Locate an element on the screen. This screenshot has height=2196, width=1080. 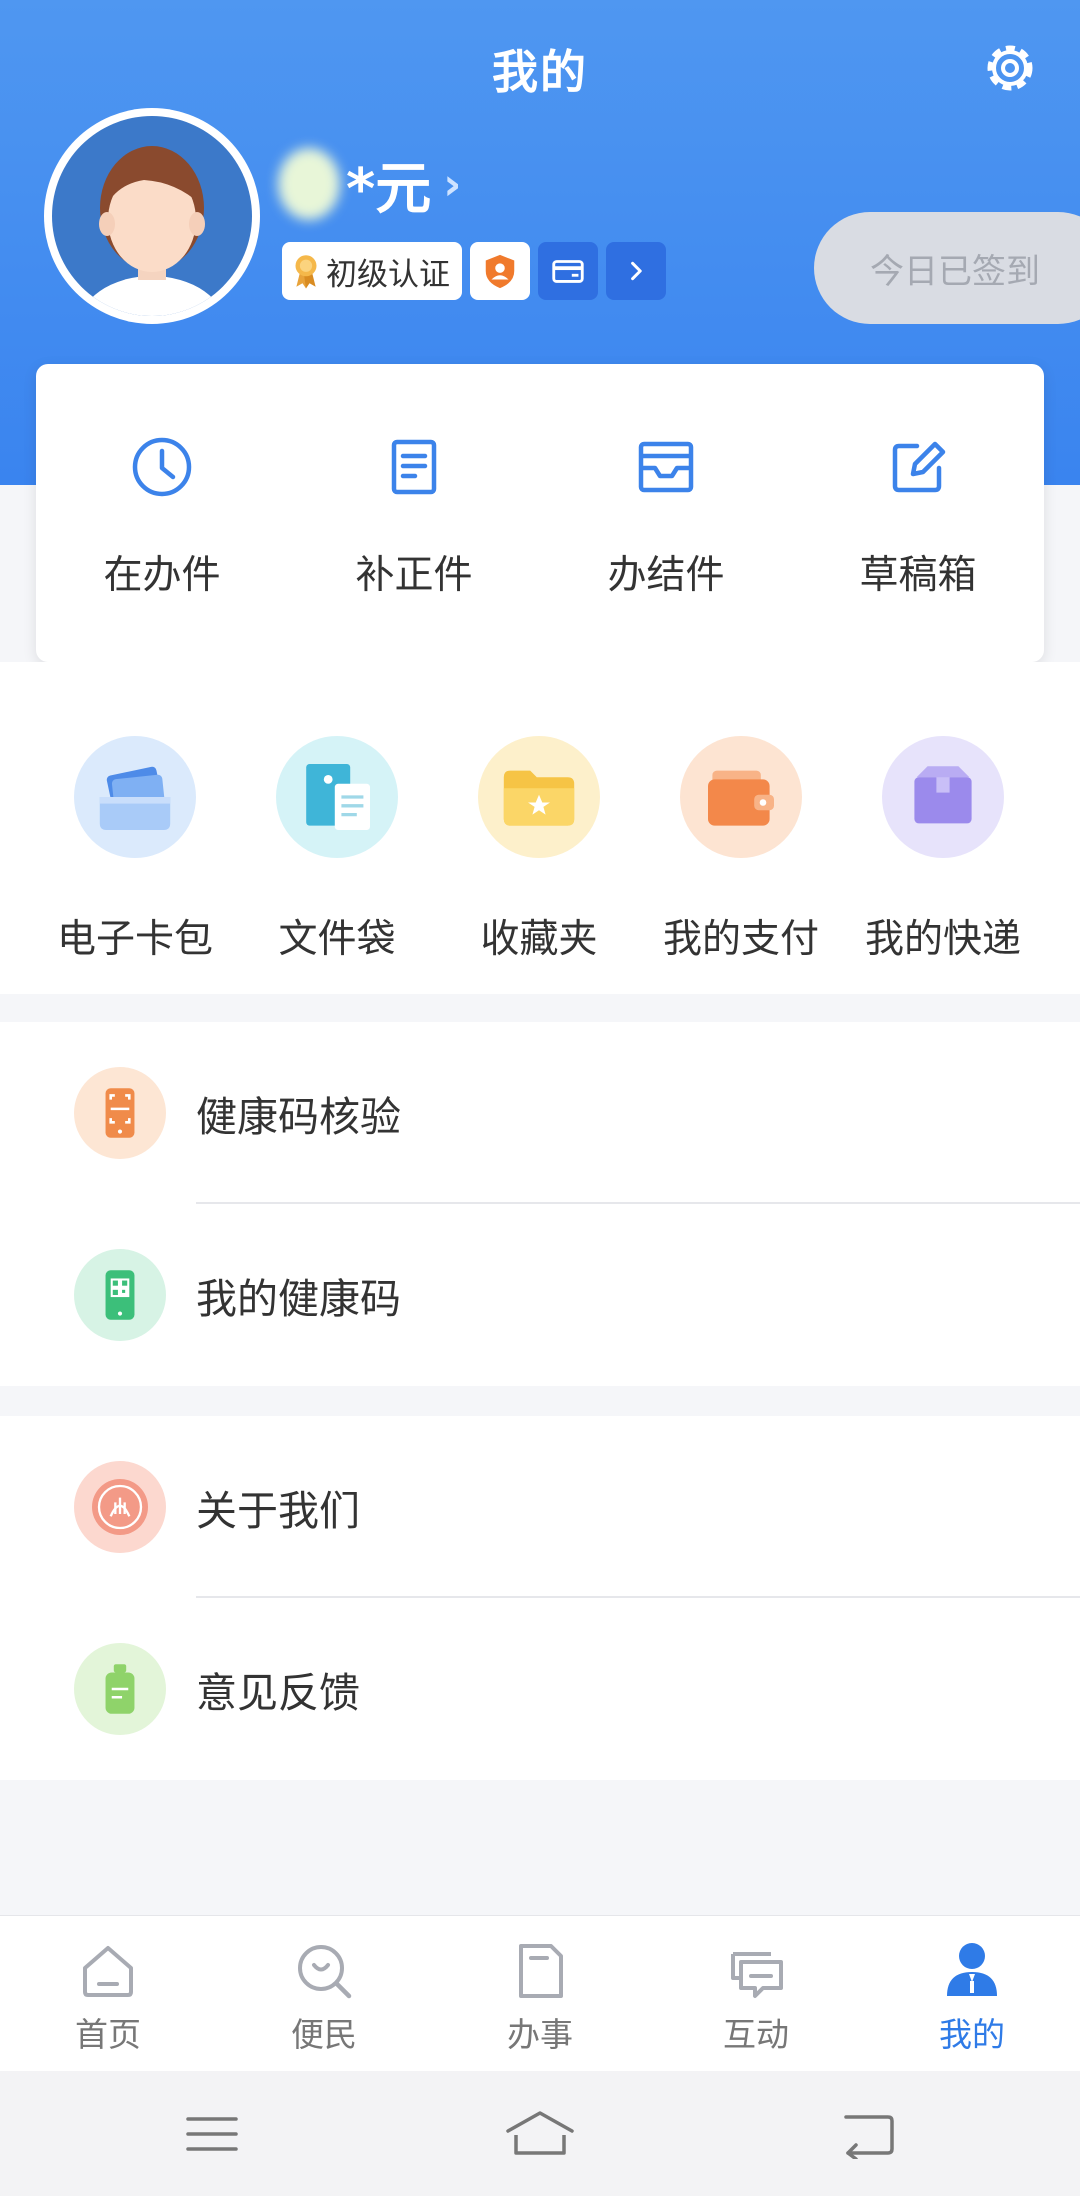
file-bag-icon is located at coordinates (337, 797).